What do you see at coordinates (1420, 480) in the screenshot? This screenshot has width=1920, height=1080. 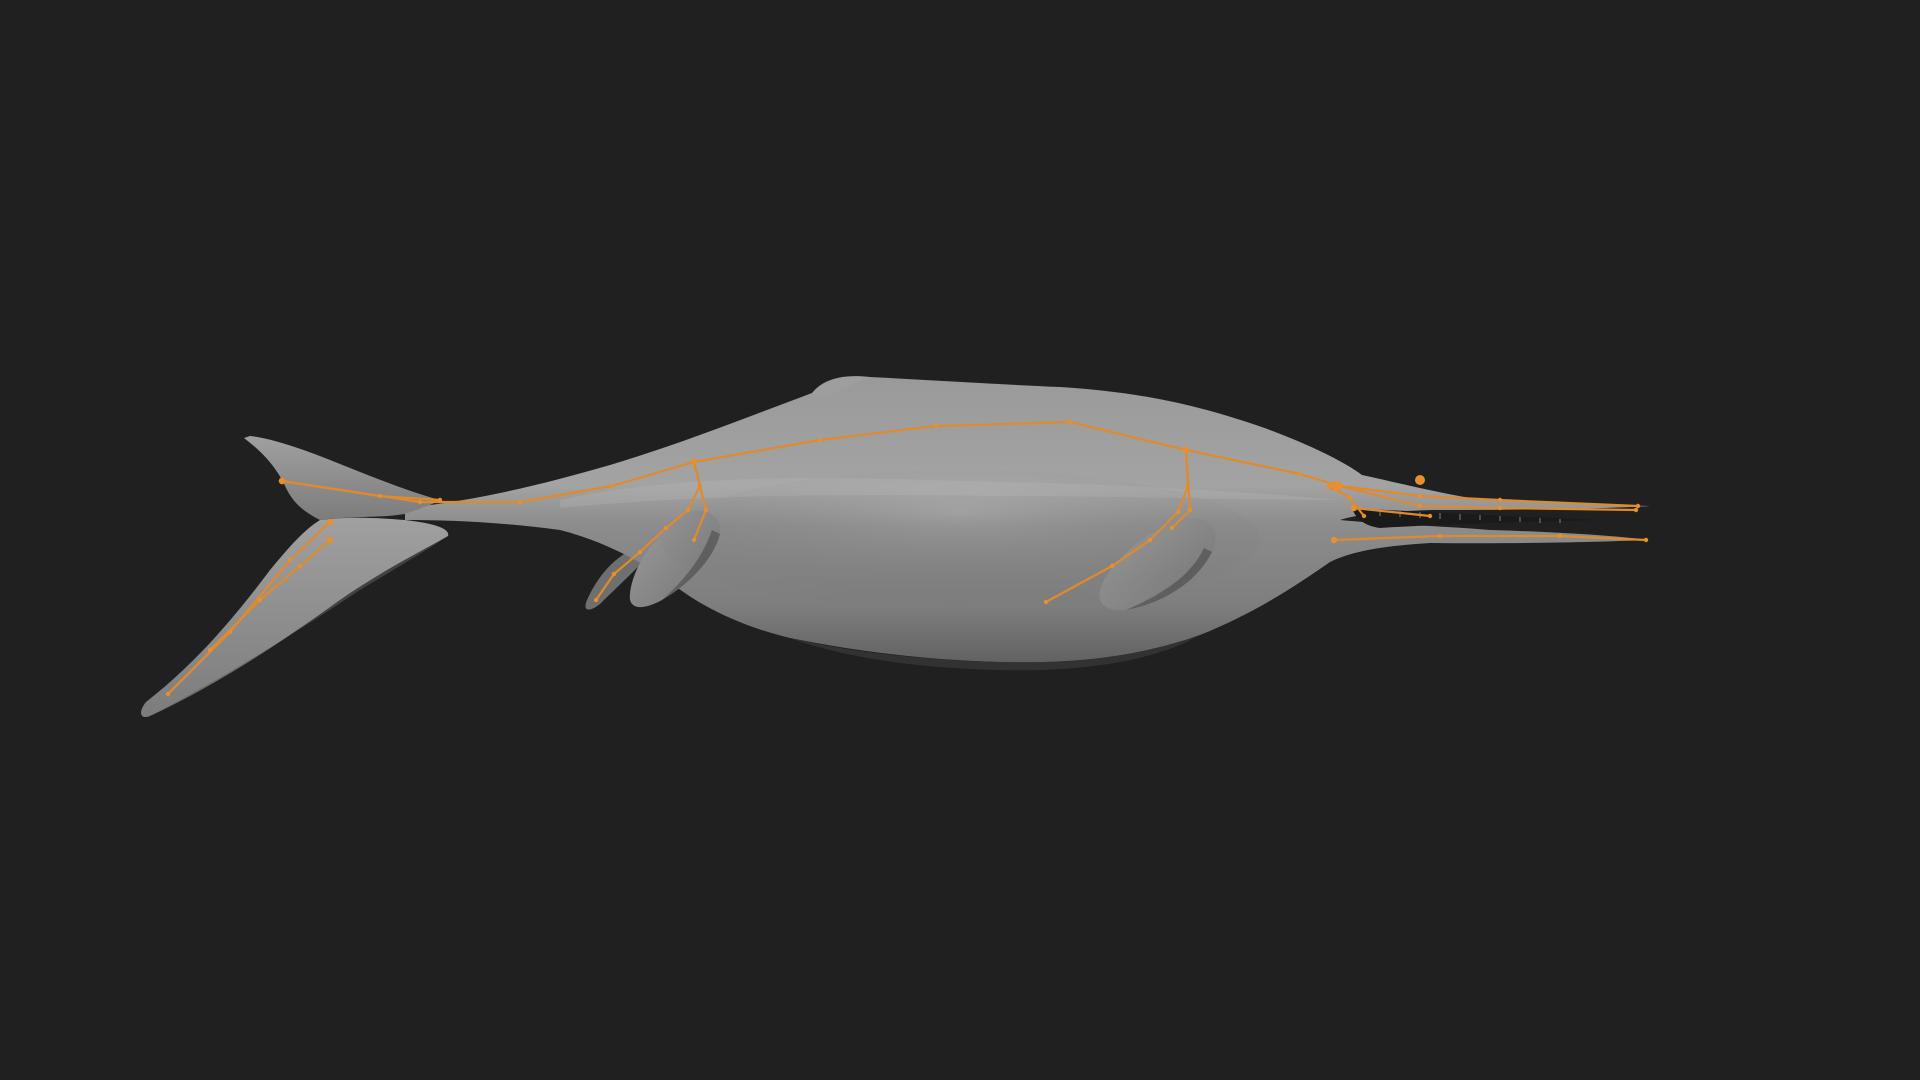 I see `head-bone-marker` at bounding box center [1420, 480].